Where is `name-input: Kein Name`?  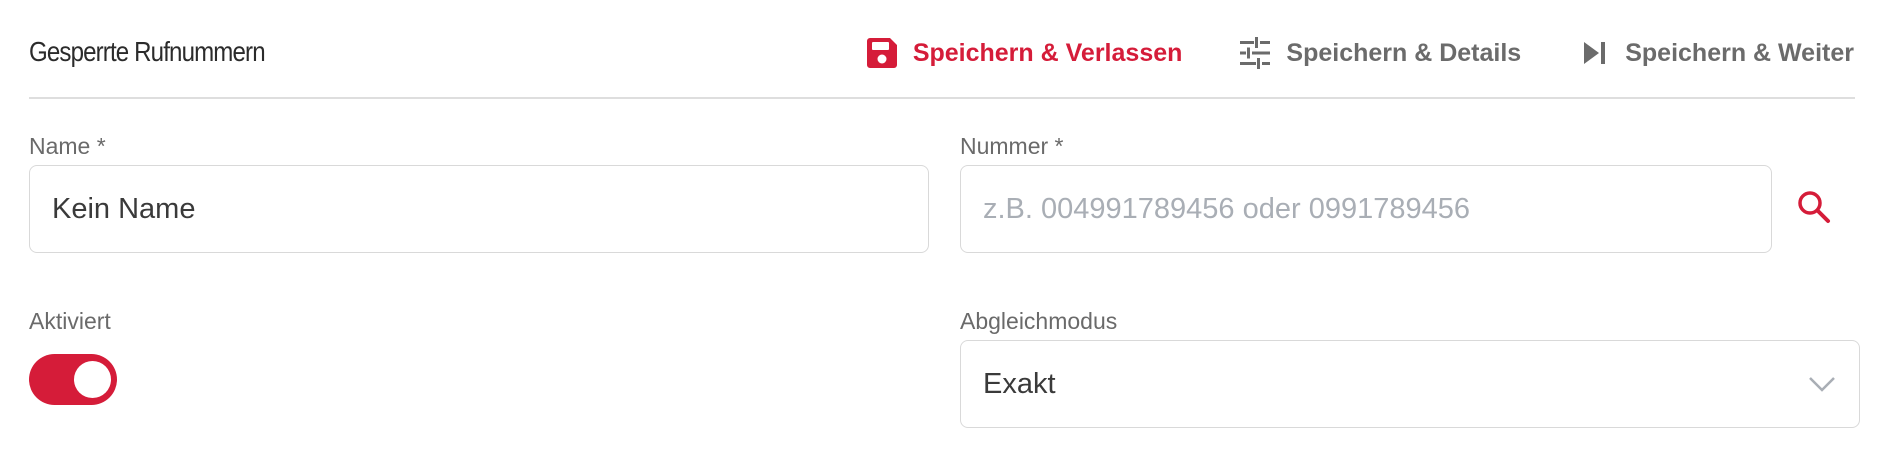 name-input: Kein Name is located at coordinates (479, 209).